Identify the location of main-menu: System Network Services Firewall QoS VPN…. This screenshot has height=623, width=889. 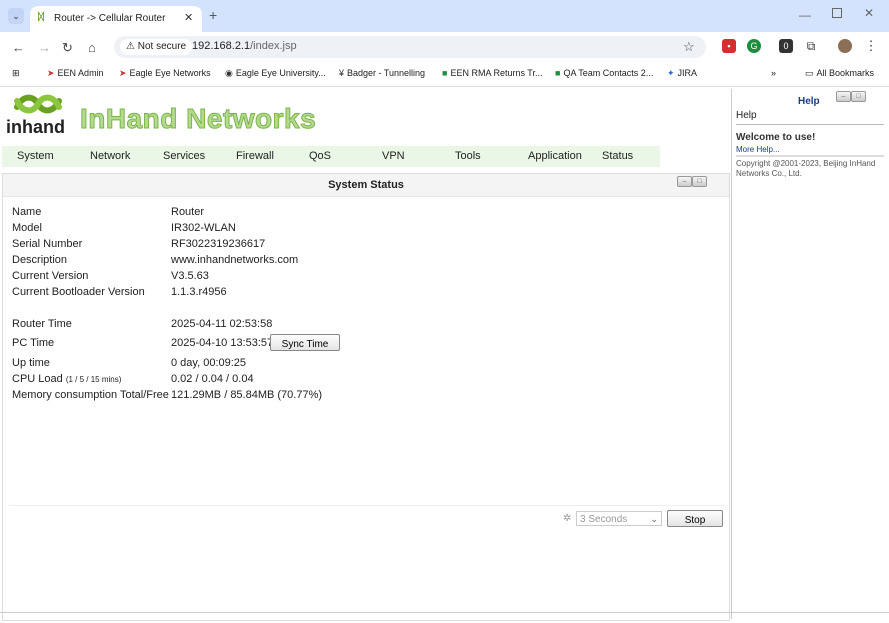
(331, 156).